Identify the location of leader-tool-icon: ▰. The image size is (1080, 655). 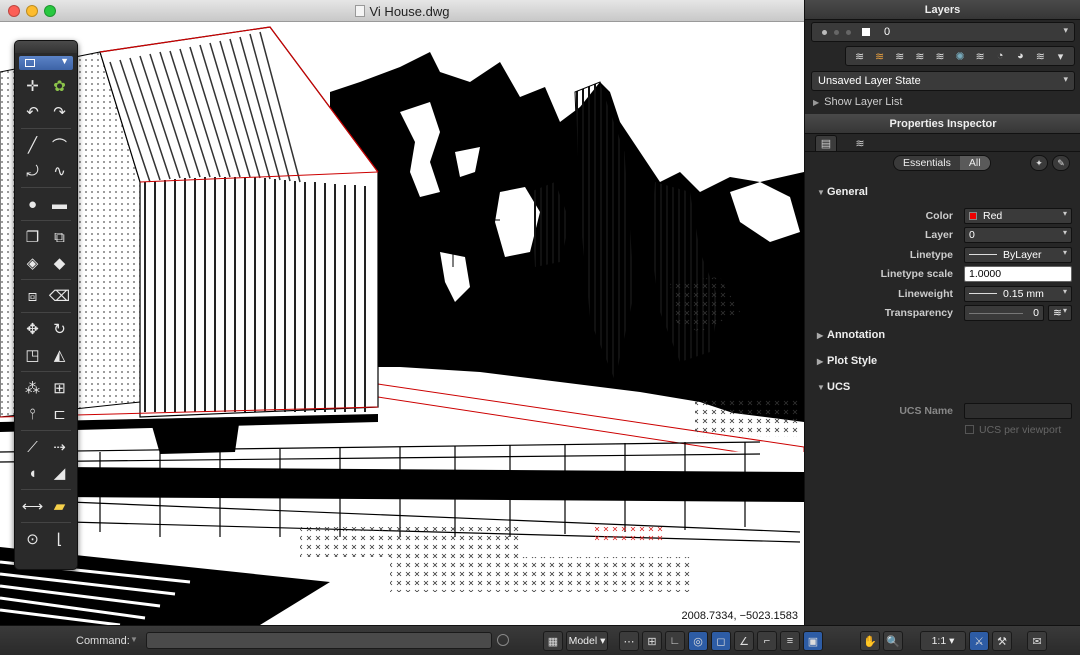
(60, 506).